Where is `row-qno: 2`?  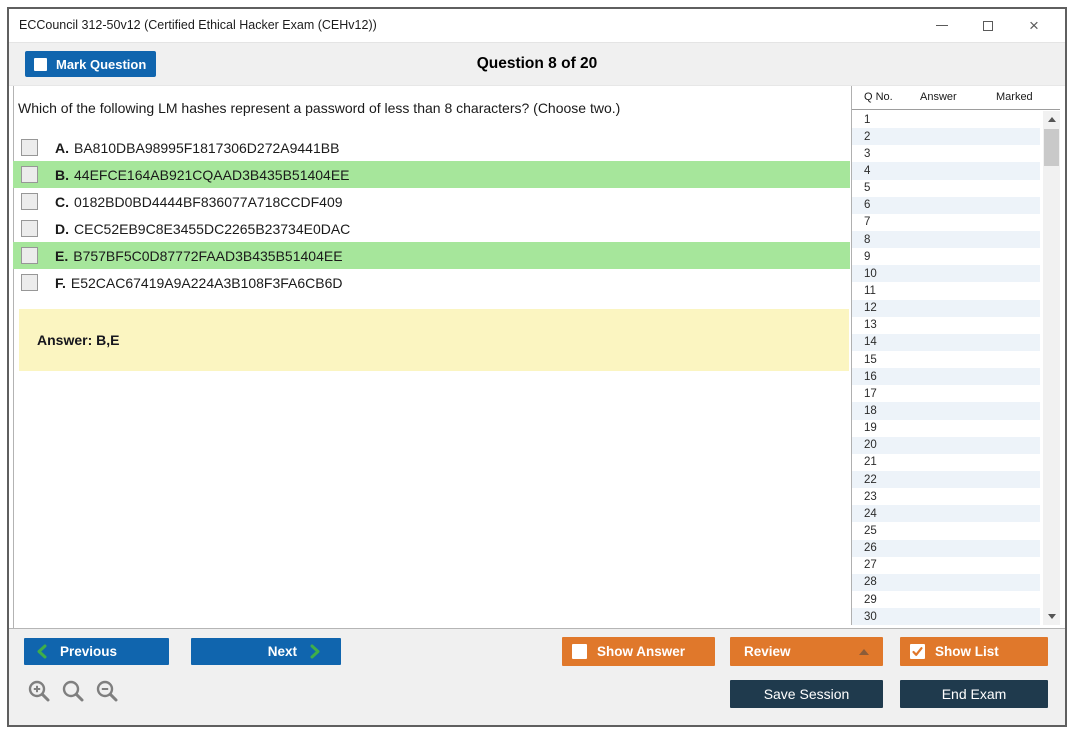
row-qno: 2 is located at coordinates (867, 136).